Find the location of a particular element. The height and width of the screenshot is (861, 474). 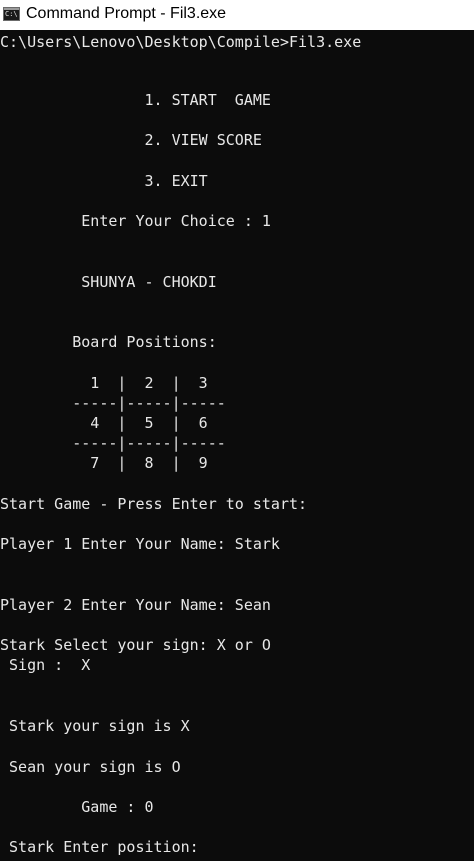

menu-exit: 3. EXIT is located at coordinates (104, 181).